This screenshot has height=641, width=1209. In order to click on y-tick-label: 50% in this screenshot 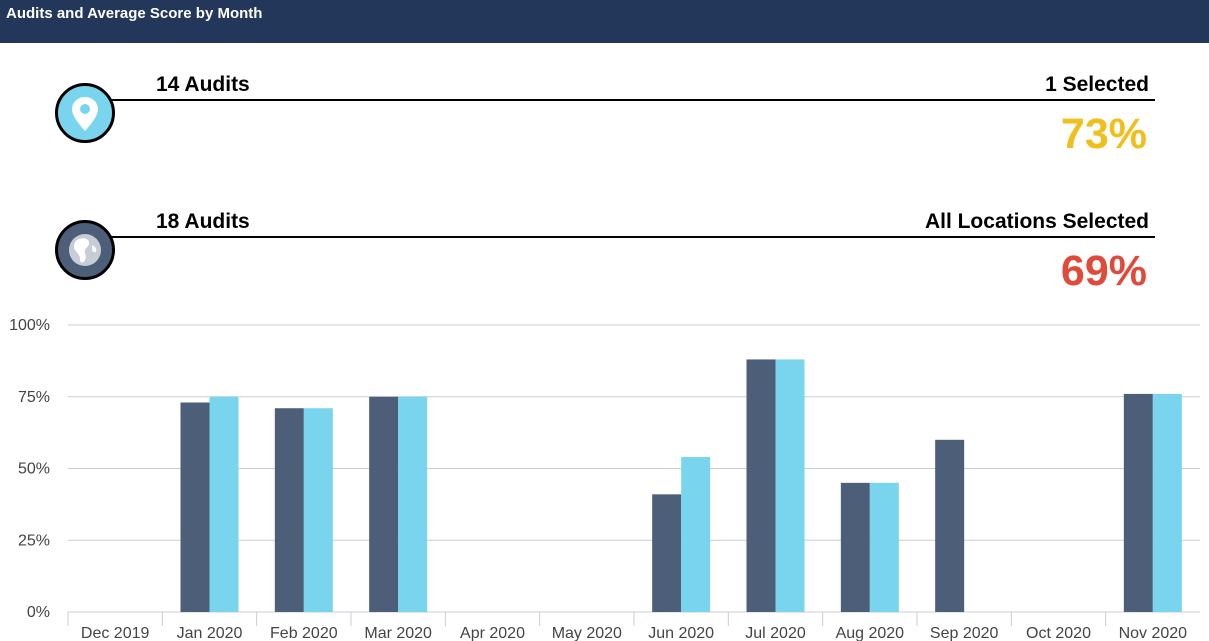, I will do `click(34, 469)`.